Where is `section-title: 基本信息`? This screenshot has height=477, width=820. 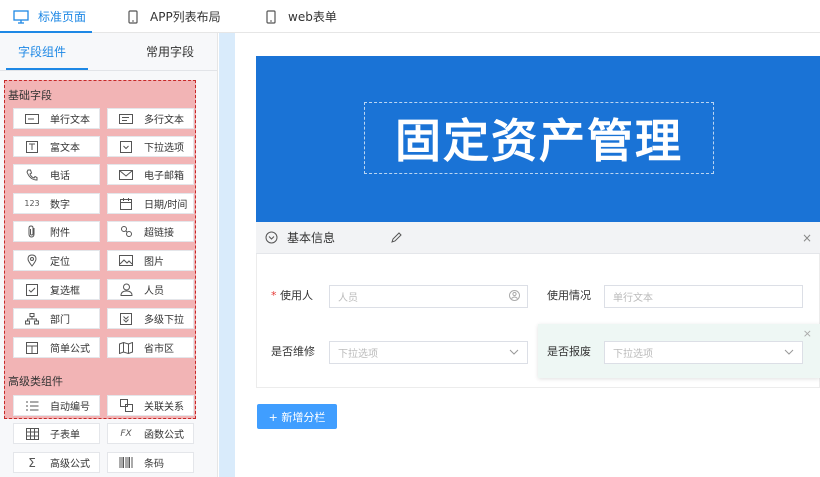
section-title: 基本信息 is located at coordinates (311, 238).